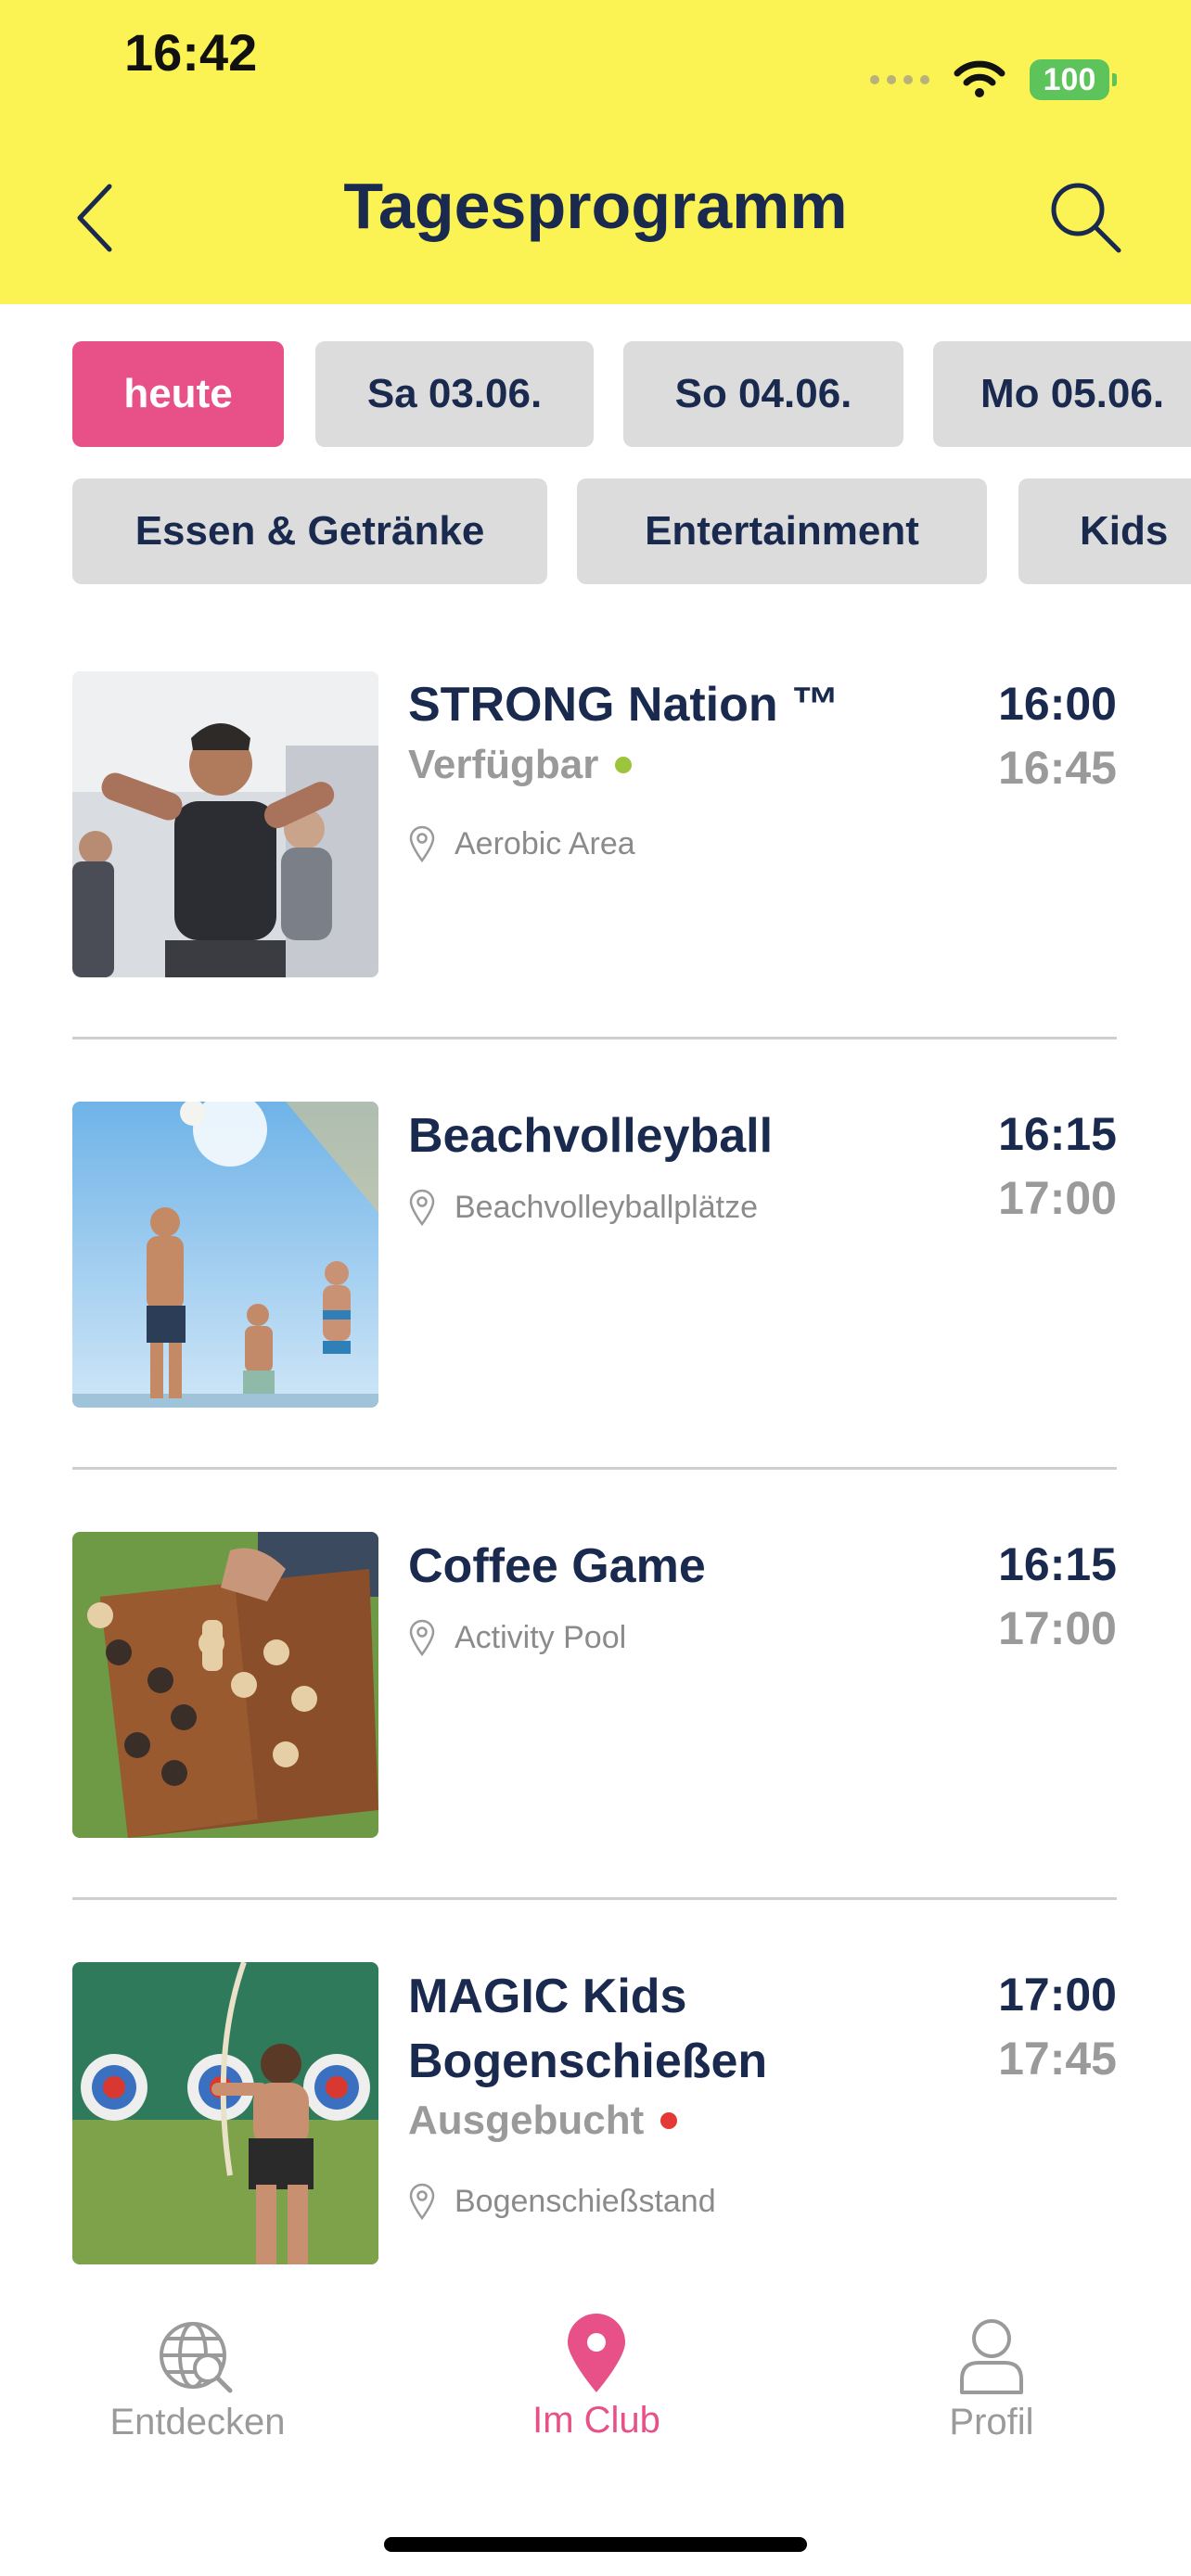 The image size is (1191, 2576). I want to click on event-title: Beachvolleyball, so click(591, 1136).